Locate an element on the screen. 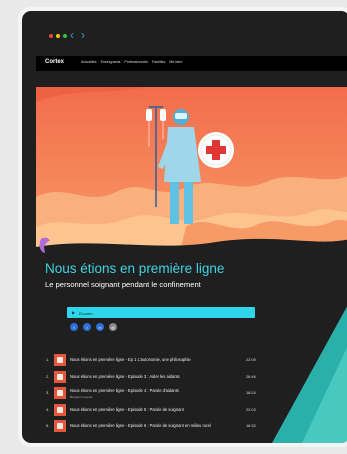 The height and width of the screenshot is (454, 347). episode-duration: 18:24 is located at coordinates (251, 392).